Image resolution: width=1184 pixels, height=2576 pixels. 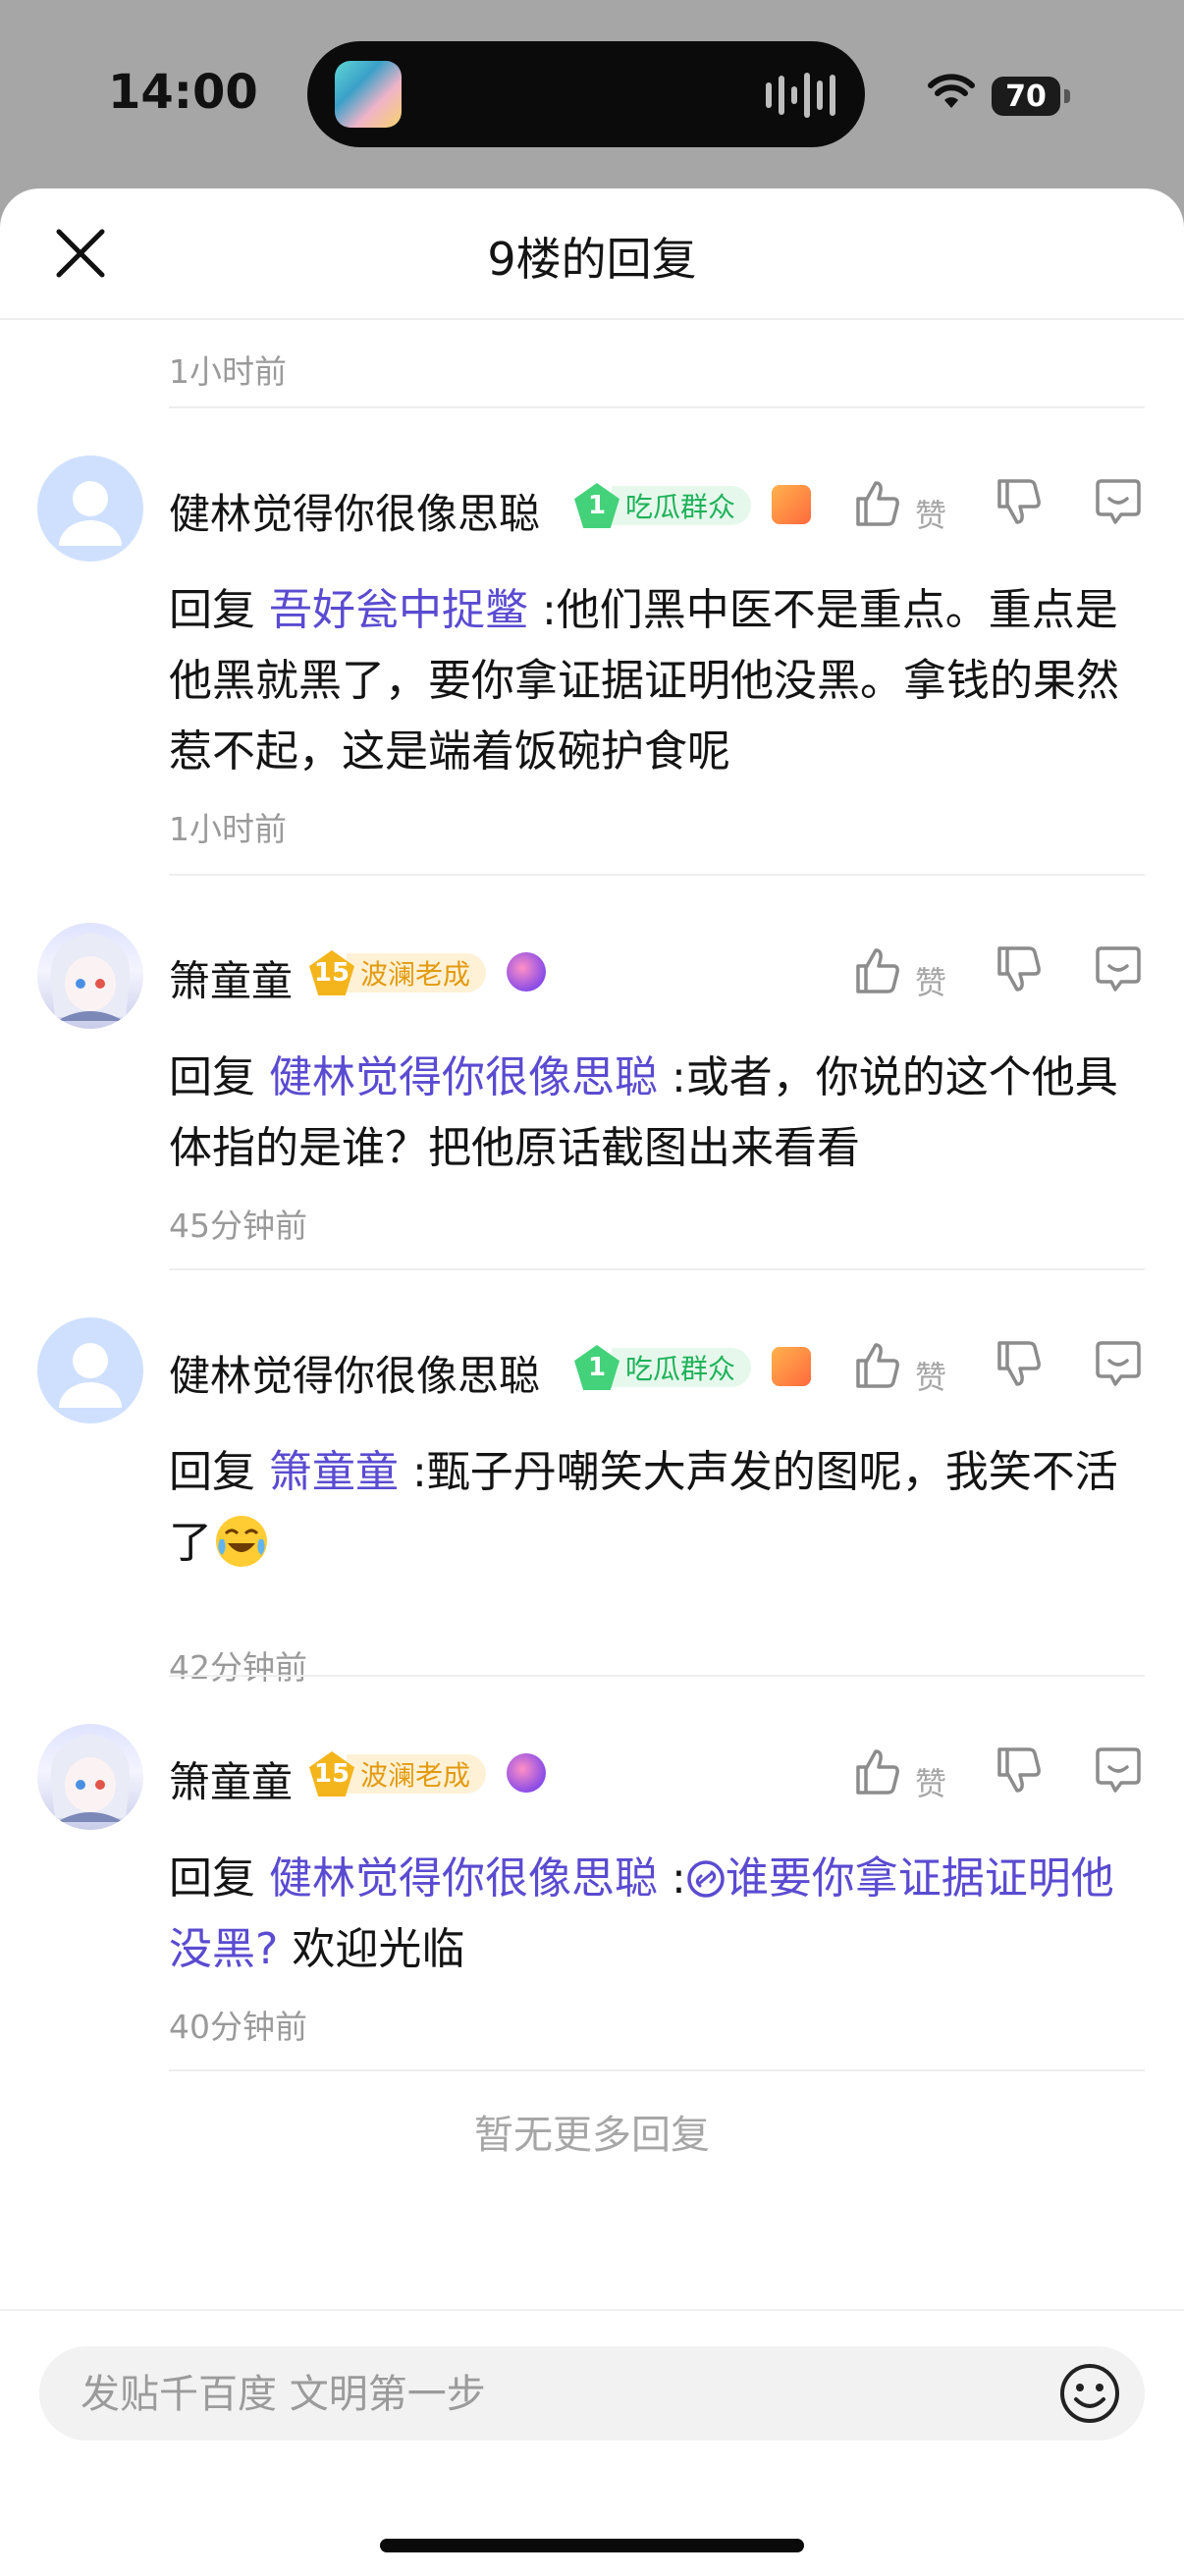 What do you see at coordinates (228, 371) in the screenshot?
I see `top-timestamp: 1小时前` at bounding box center [228, 371].